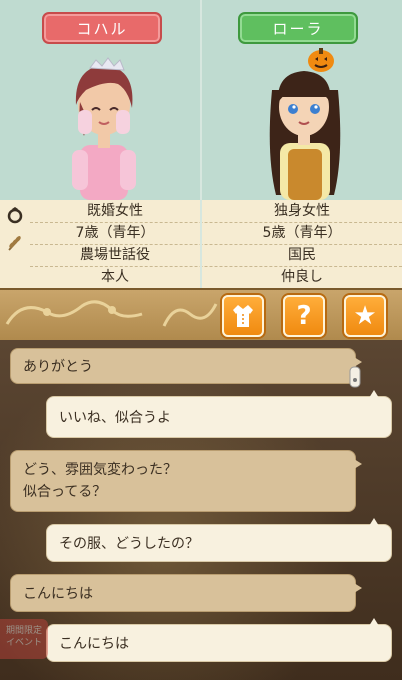  Describe the element at coordinates (219, 540) in the screenshot. I see `chat-bubble-player: その服、どうしたの？` at that location.